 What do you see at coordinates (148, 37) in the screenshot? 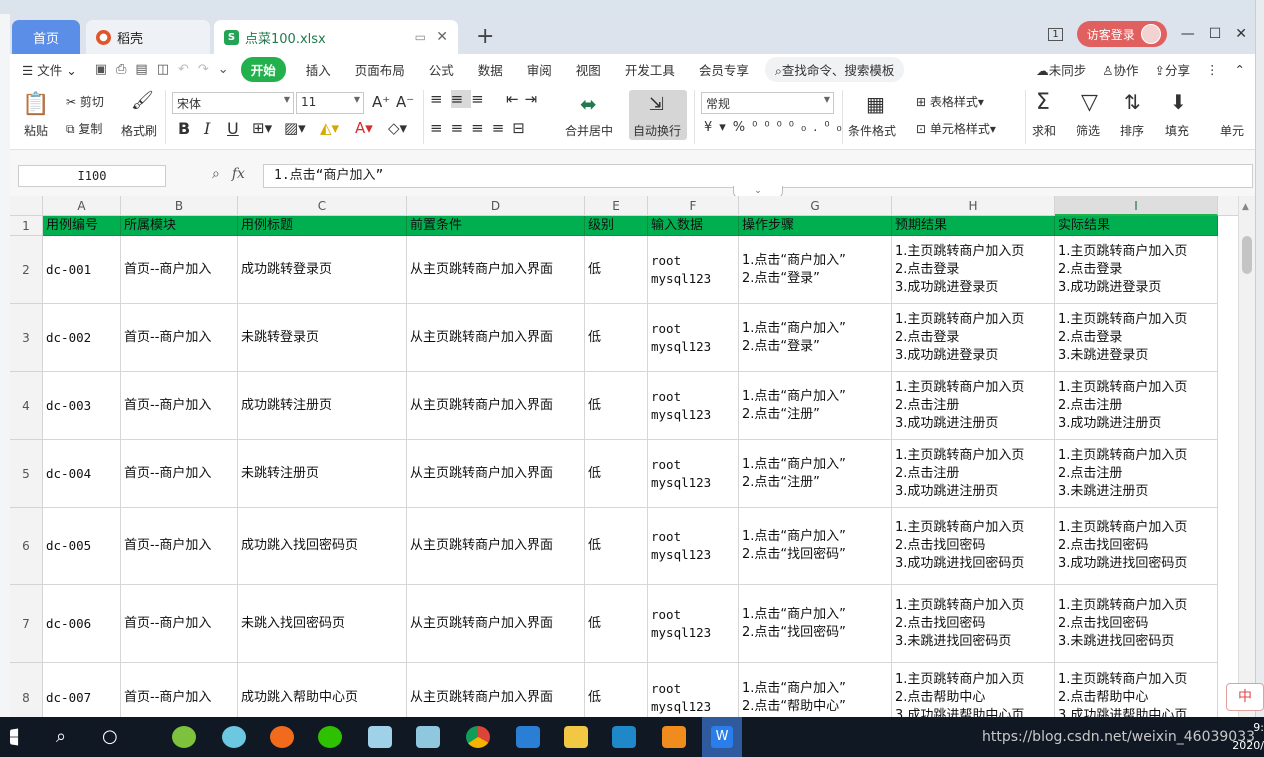
I see `tab-daoke: ● 稻壳` at bounding box center [148, 37].